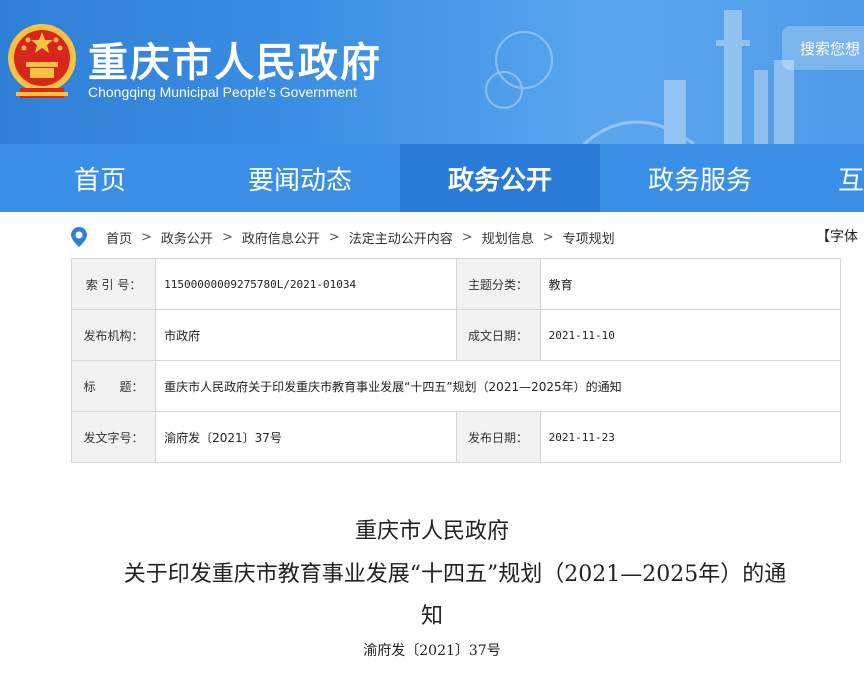  Describe the element at coordinates (113, 284) in the screenshot. I see `index-label: 索 引 号：` at that location.